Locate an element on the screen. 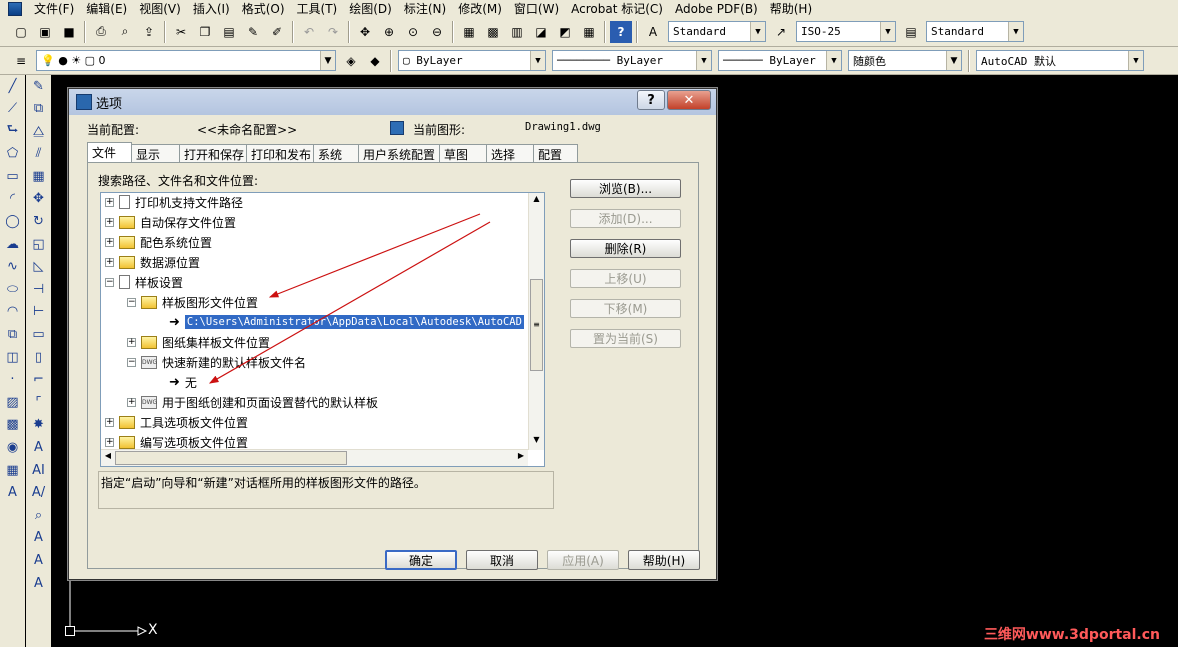 Image resolution: width=1178 pixels, height=647 pixels. stretch-icon: ◺ is located at coordinates (39, 267).